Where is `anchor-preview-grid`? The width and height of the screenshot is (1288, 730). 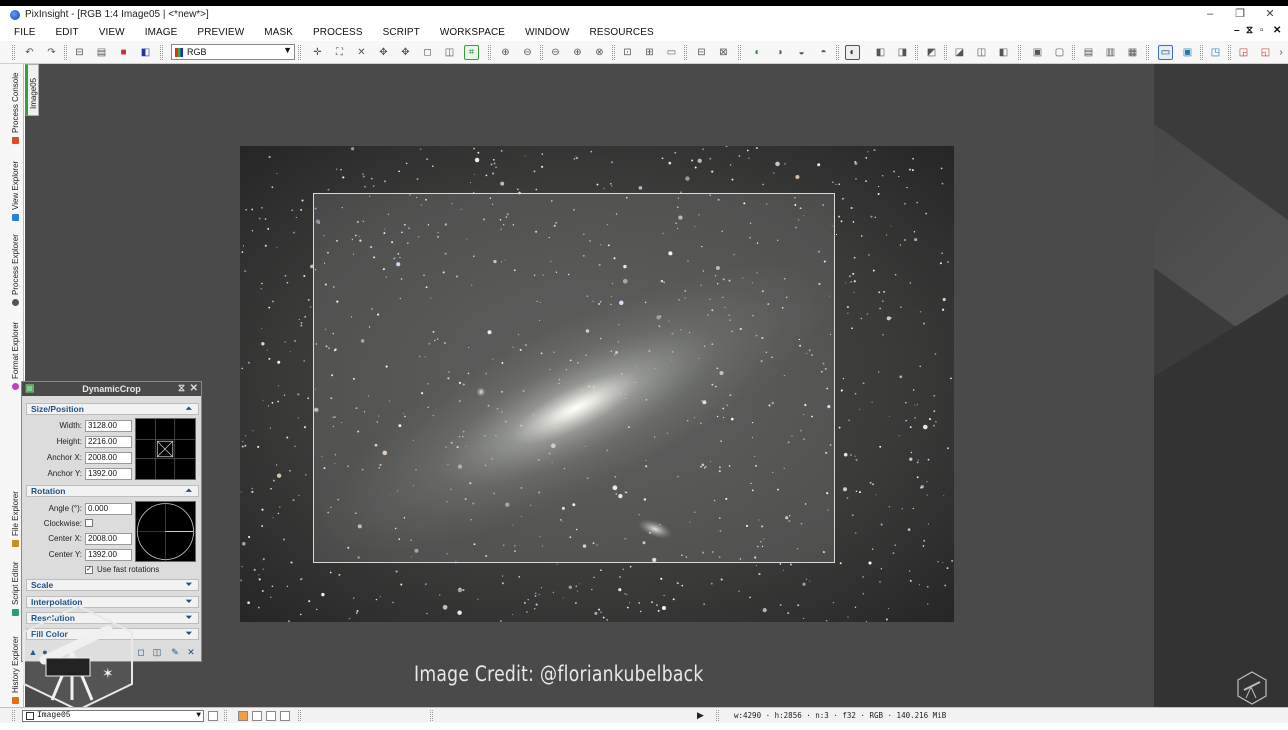
anchor-preview-grid is located at coordinates (165, 449).